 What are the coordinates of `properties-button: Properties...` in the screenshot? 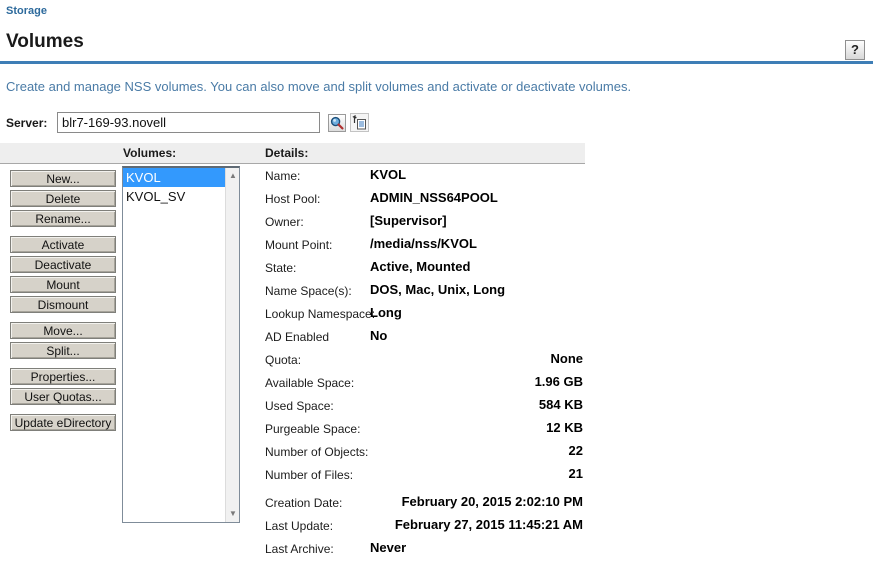 It's located at (63, 376).